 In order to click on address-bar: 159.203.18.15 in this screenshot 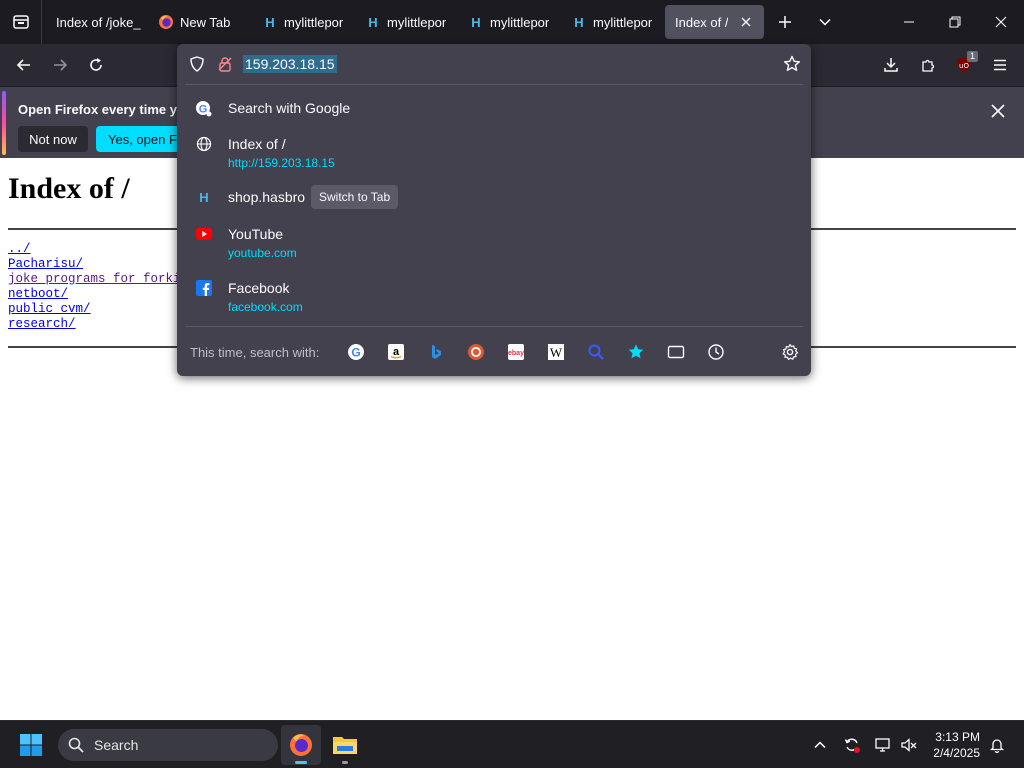, I will do `click(494, 64)`.